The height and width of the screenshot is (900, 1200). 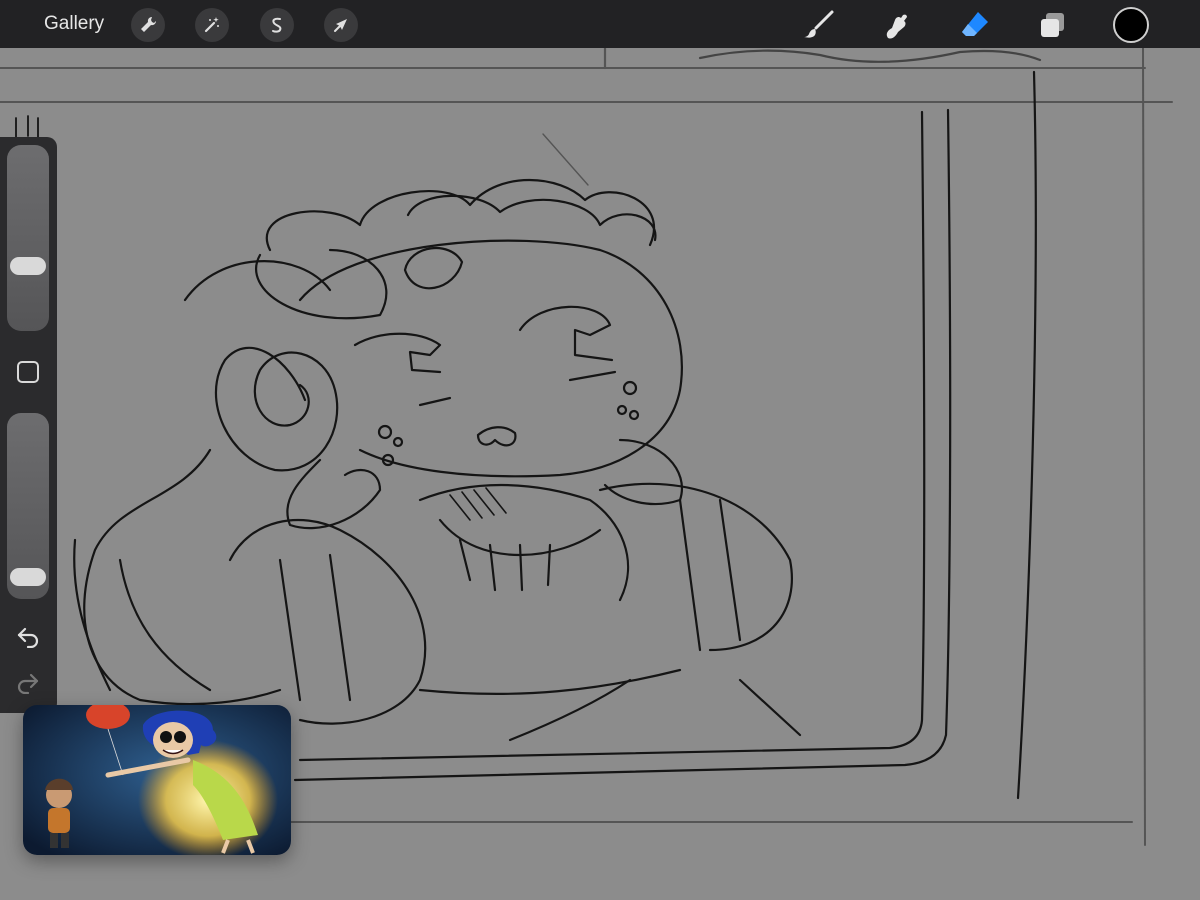 I want to click on brush-size-slider, so click(x=28, y=238).